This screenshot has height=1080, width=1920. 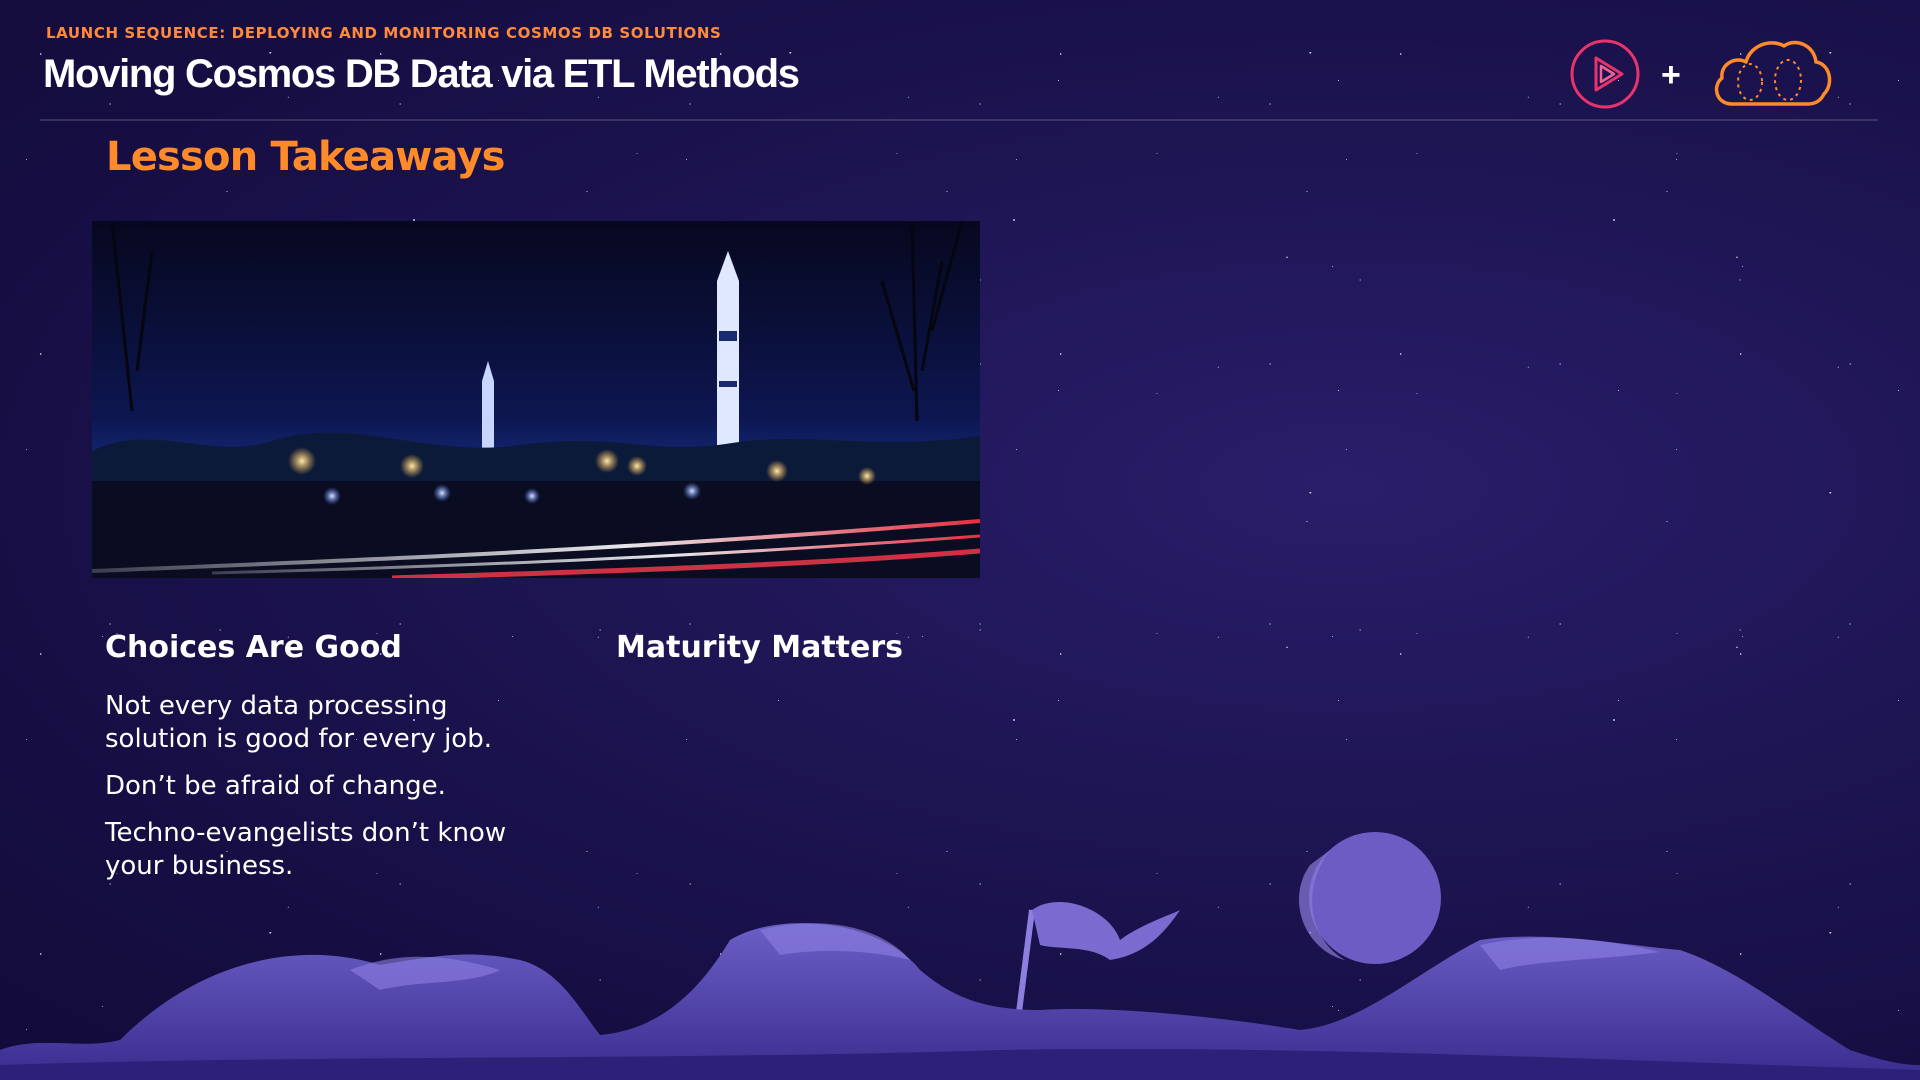 I want to click on logo-plus-sign: +, so click(x=1671, y=75).